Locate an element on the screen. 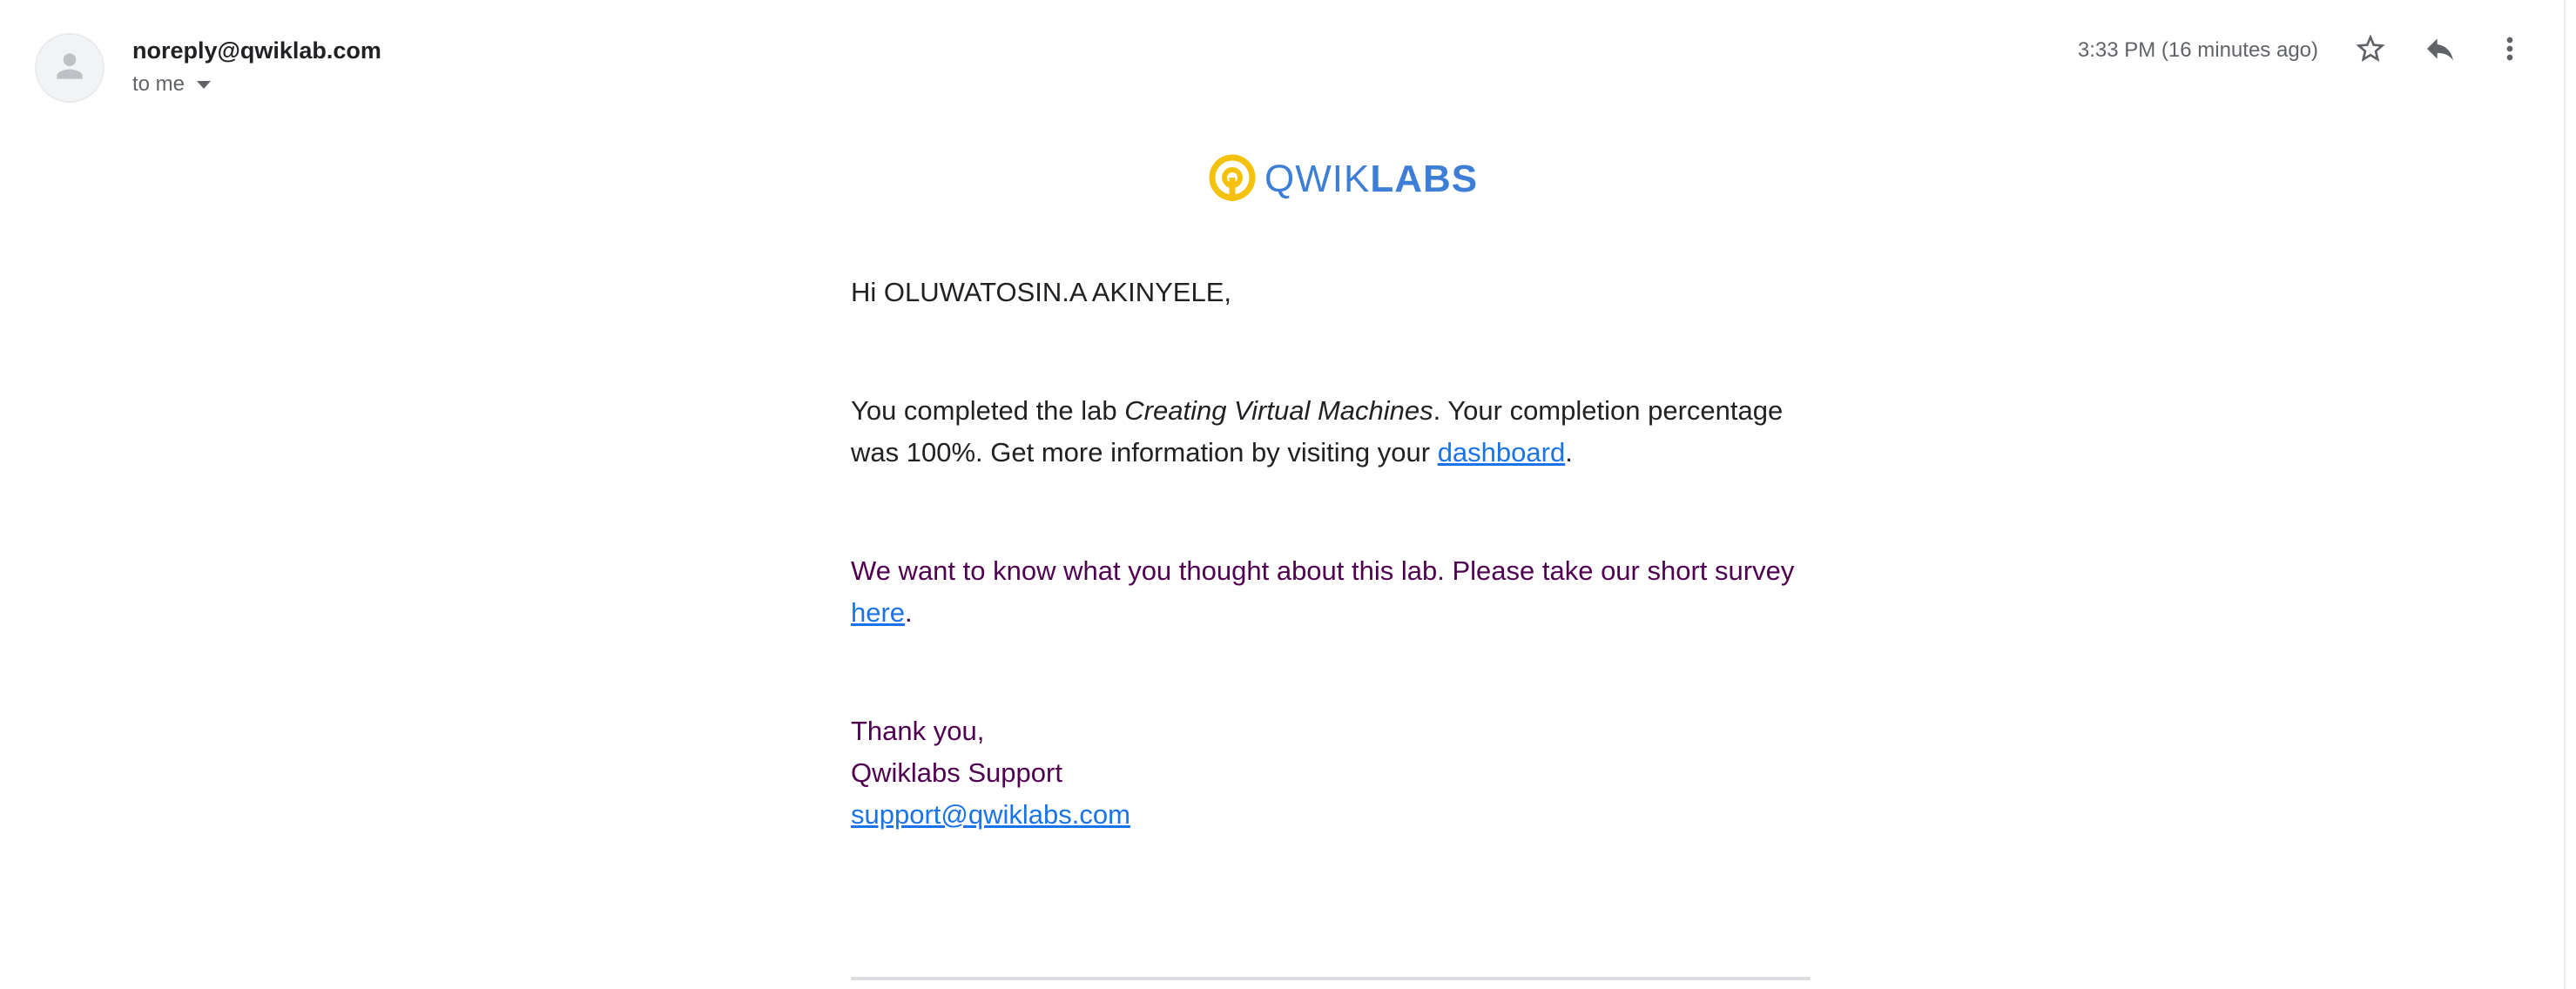 Image resolution: width=2576 pixels, height=989 pixels. more-options-button is located at coordinates (2509, 50).